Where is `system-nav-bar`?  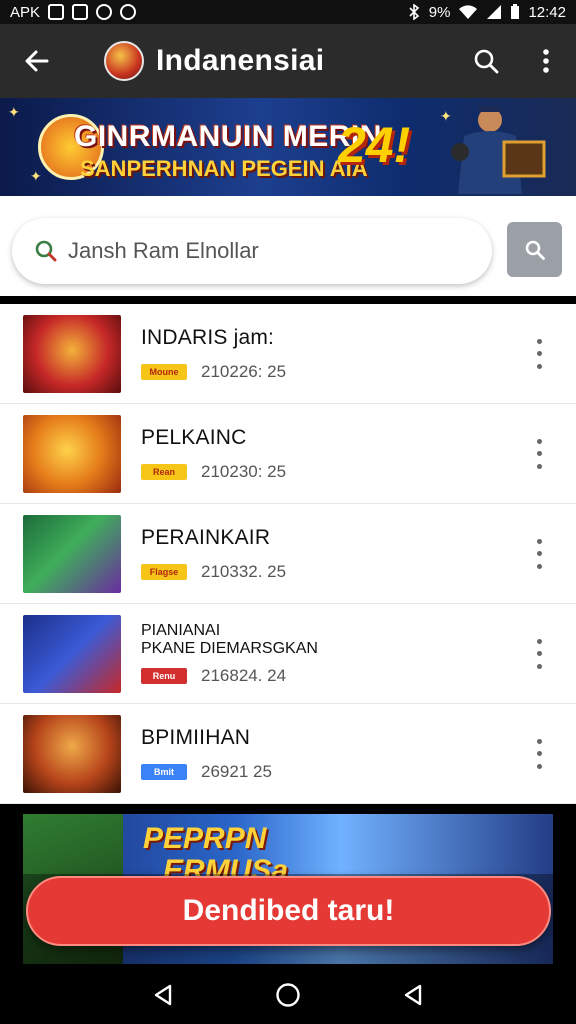 system-nav-bar is located at coordinates (288, 995).